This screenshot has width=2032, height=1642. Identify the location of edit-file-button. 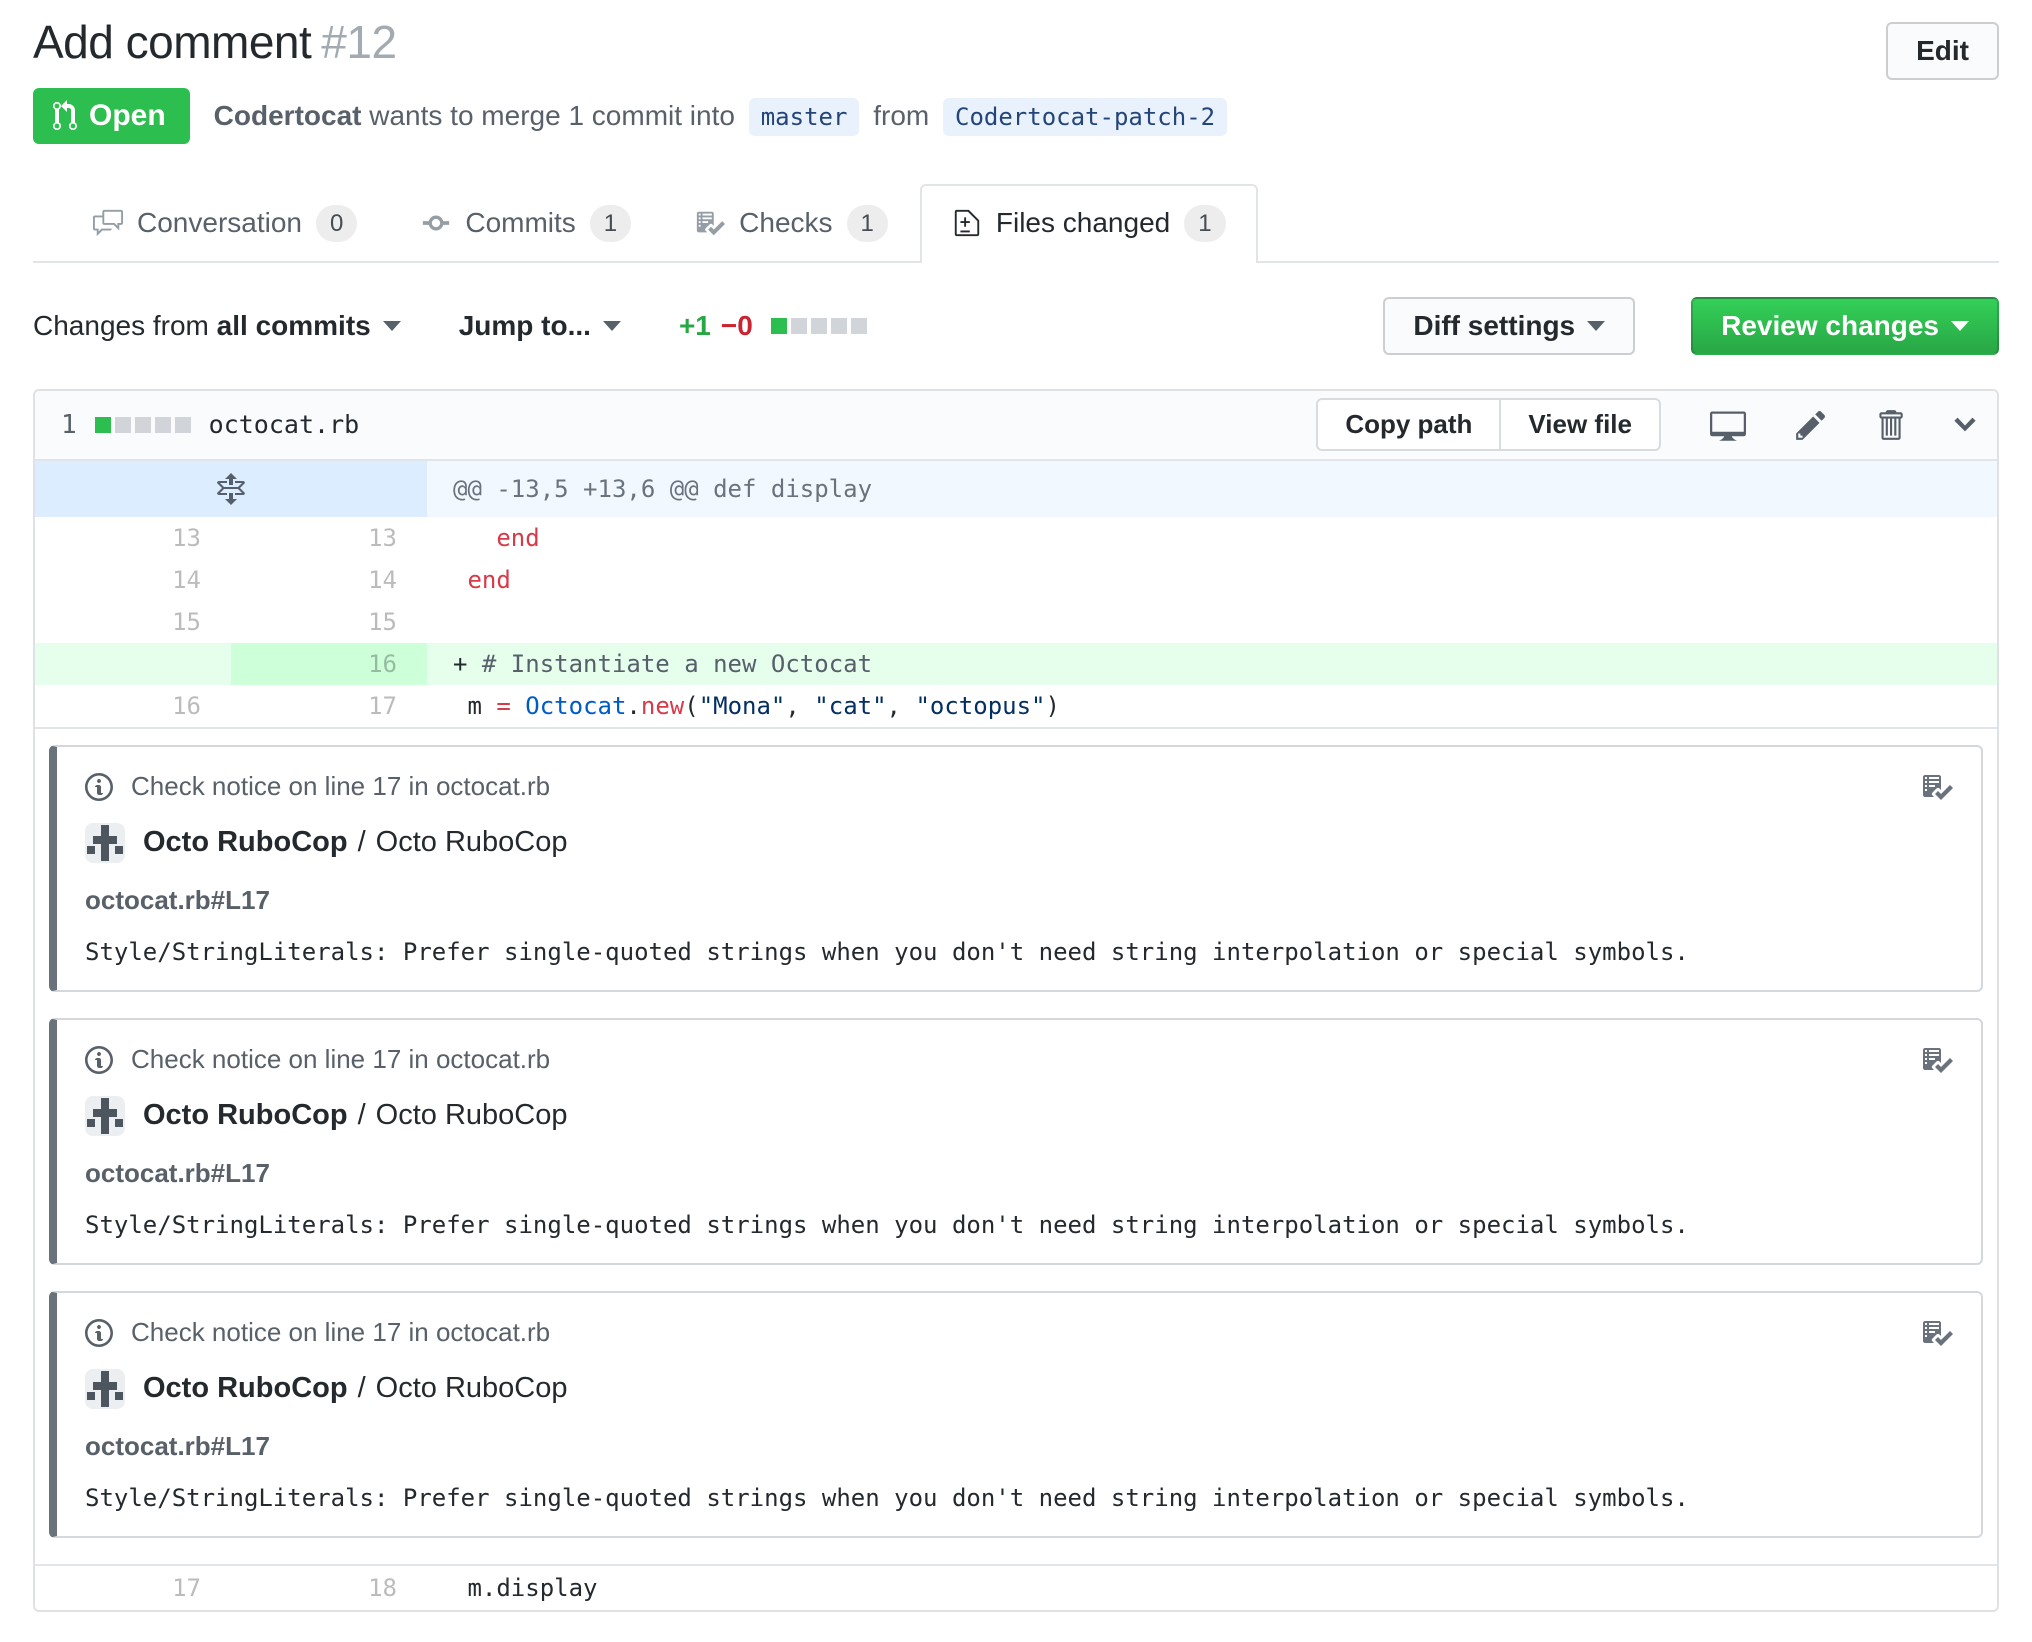
(1811, 425).